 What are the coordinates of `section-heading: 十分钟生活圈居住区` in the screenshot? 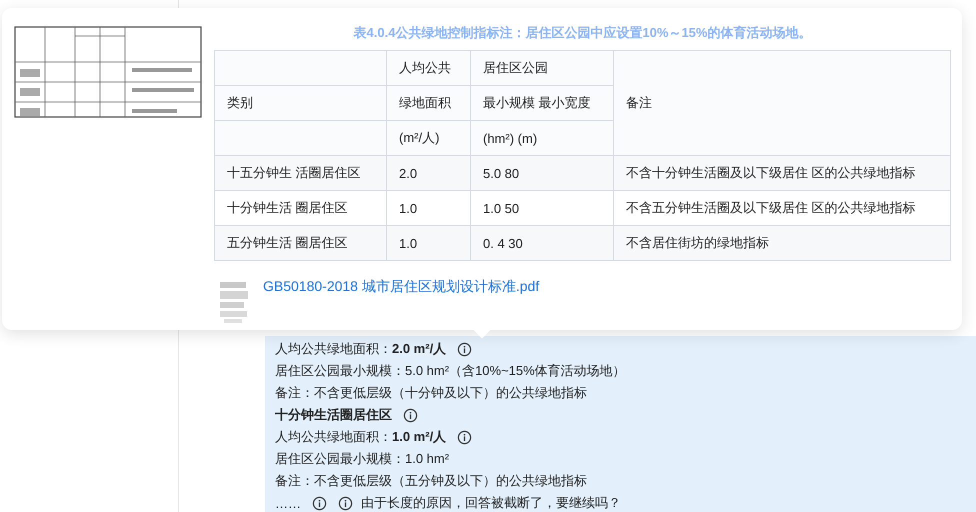 It's located at (333, 415).